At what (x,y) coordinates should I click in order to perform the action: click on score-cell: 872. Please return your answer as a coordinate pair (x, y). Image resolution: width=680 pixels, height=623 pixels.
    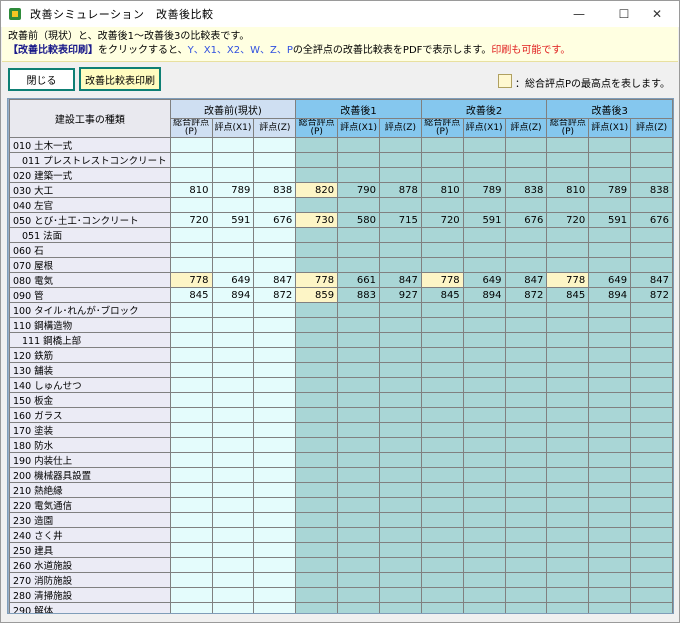
    Looking at the image, I should click on (651, 295).